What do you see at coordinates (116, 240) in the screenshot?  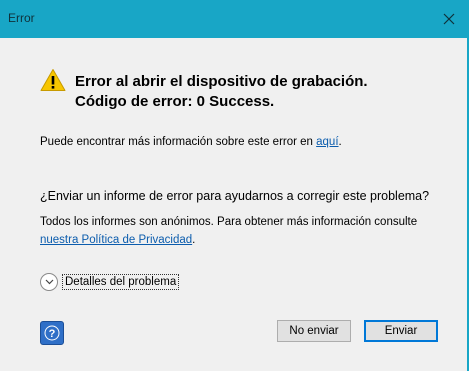 I see `privacy-link: nuestra Política de Privacidad` at bounding box center [116, 240].